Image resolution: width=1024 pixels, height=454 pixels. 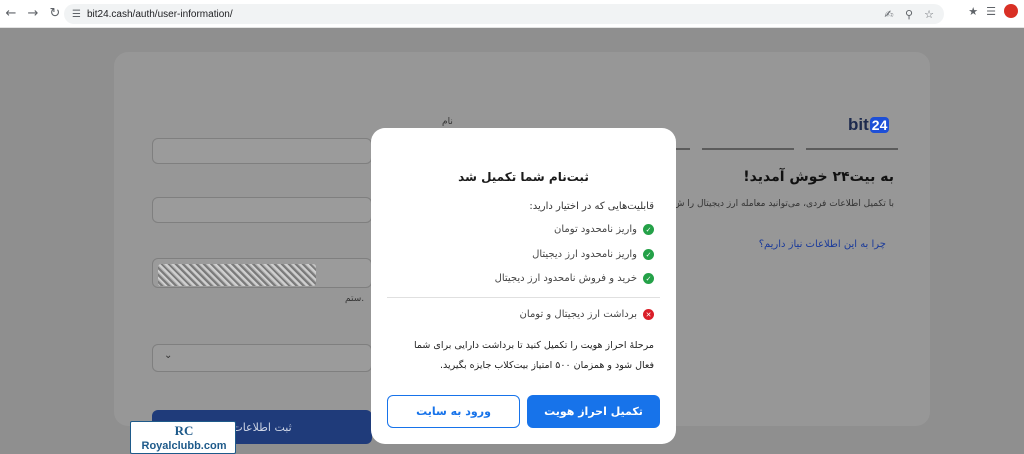 What do you see at coordinates (973, 11) in the screenshot?
I see `favorites-icon: ★` at bounding box center [973, 11].